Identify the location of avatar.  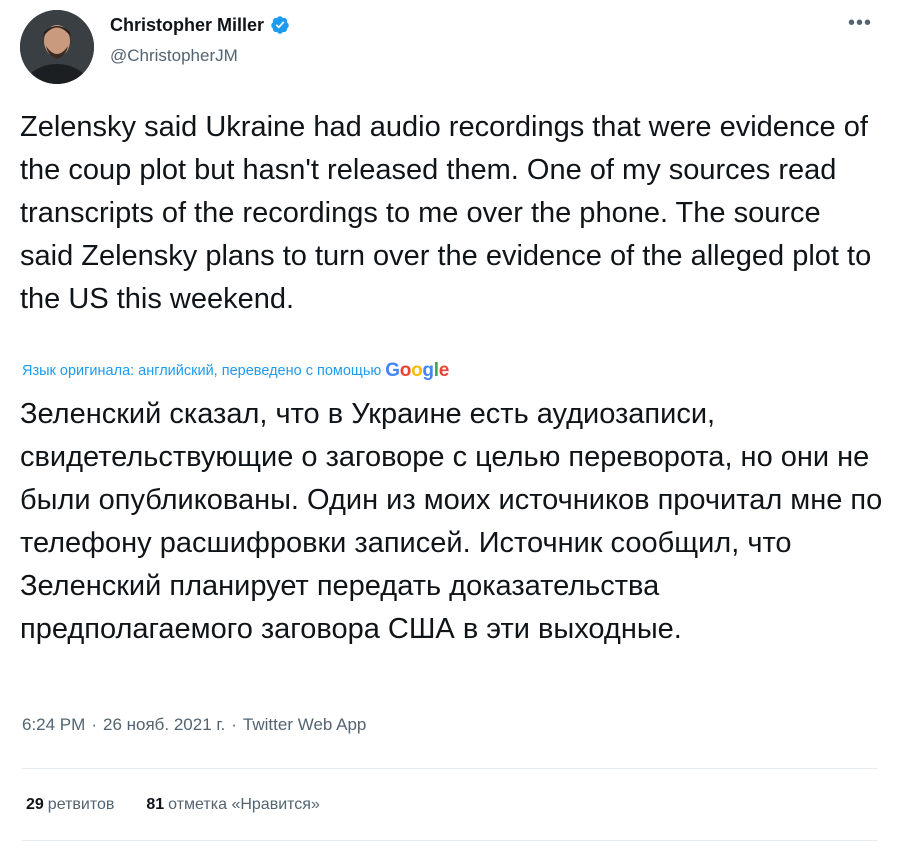
(57, 47).